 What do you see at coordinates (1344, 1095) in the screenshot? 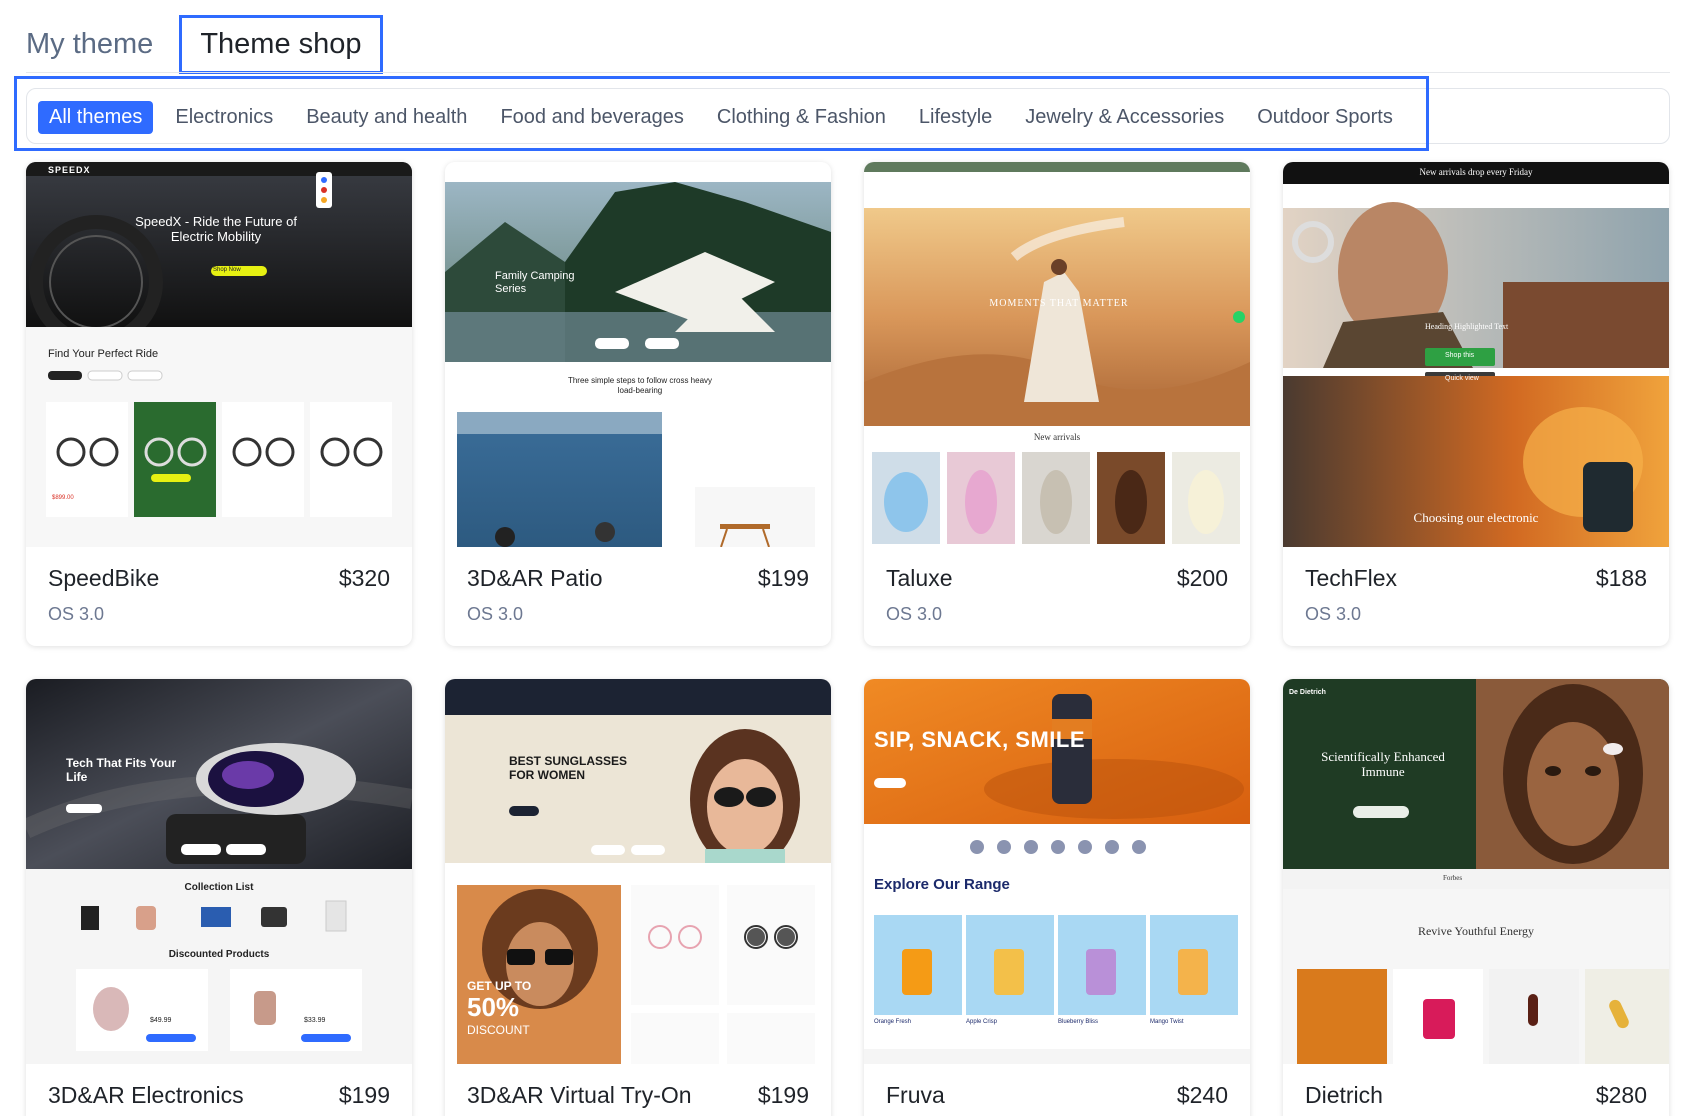
I see `theme-name: Dietrich` at bounding box center [1344, 1095].